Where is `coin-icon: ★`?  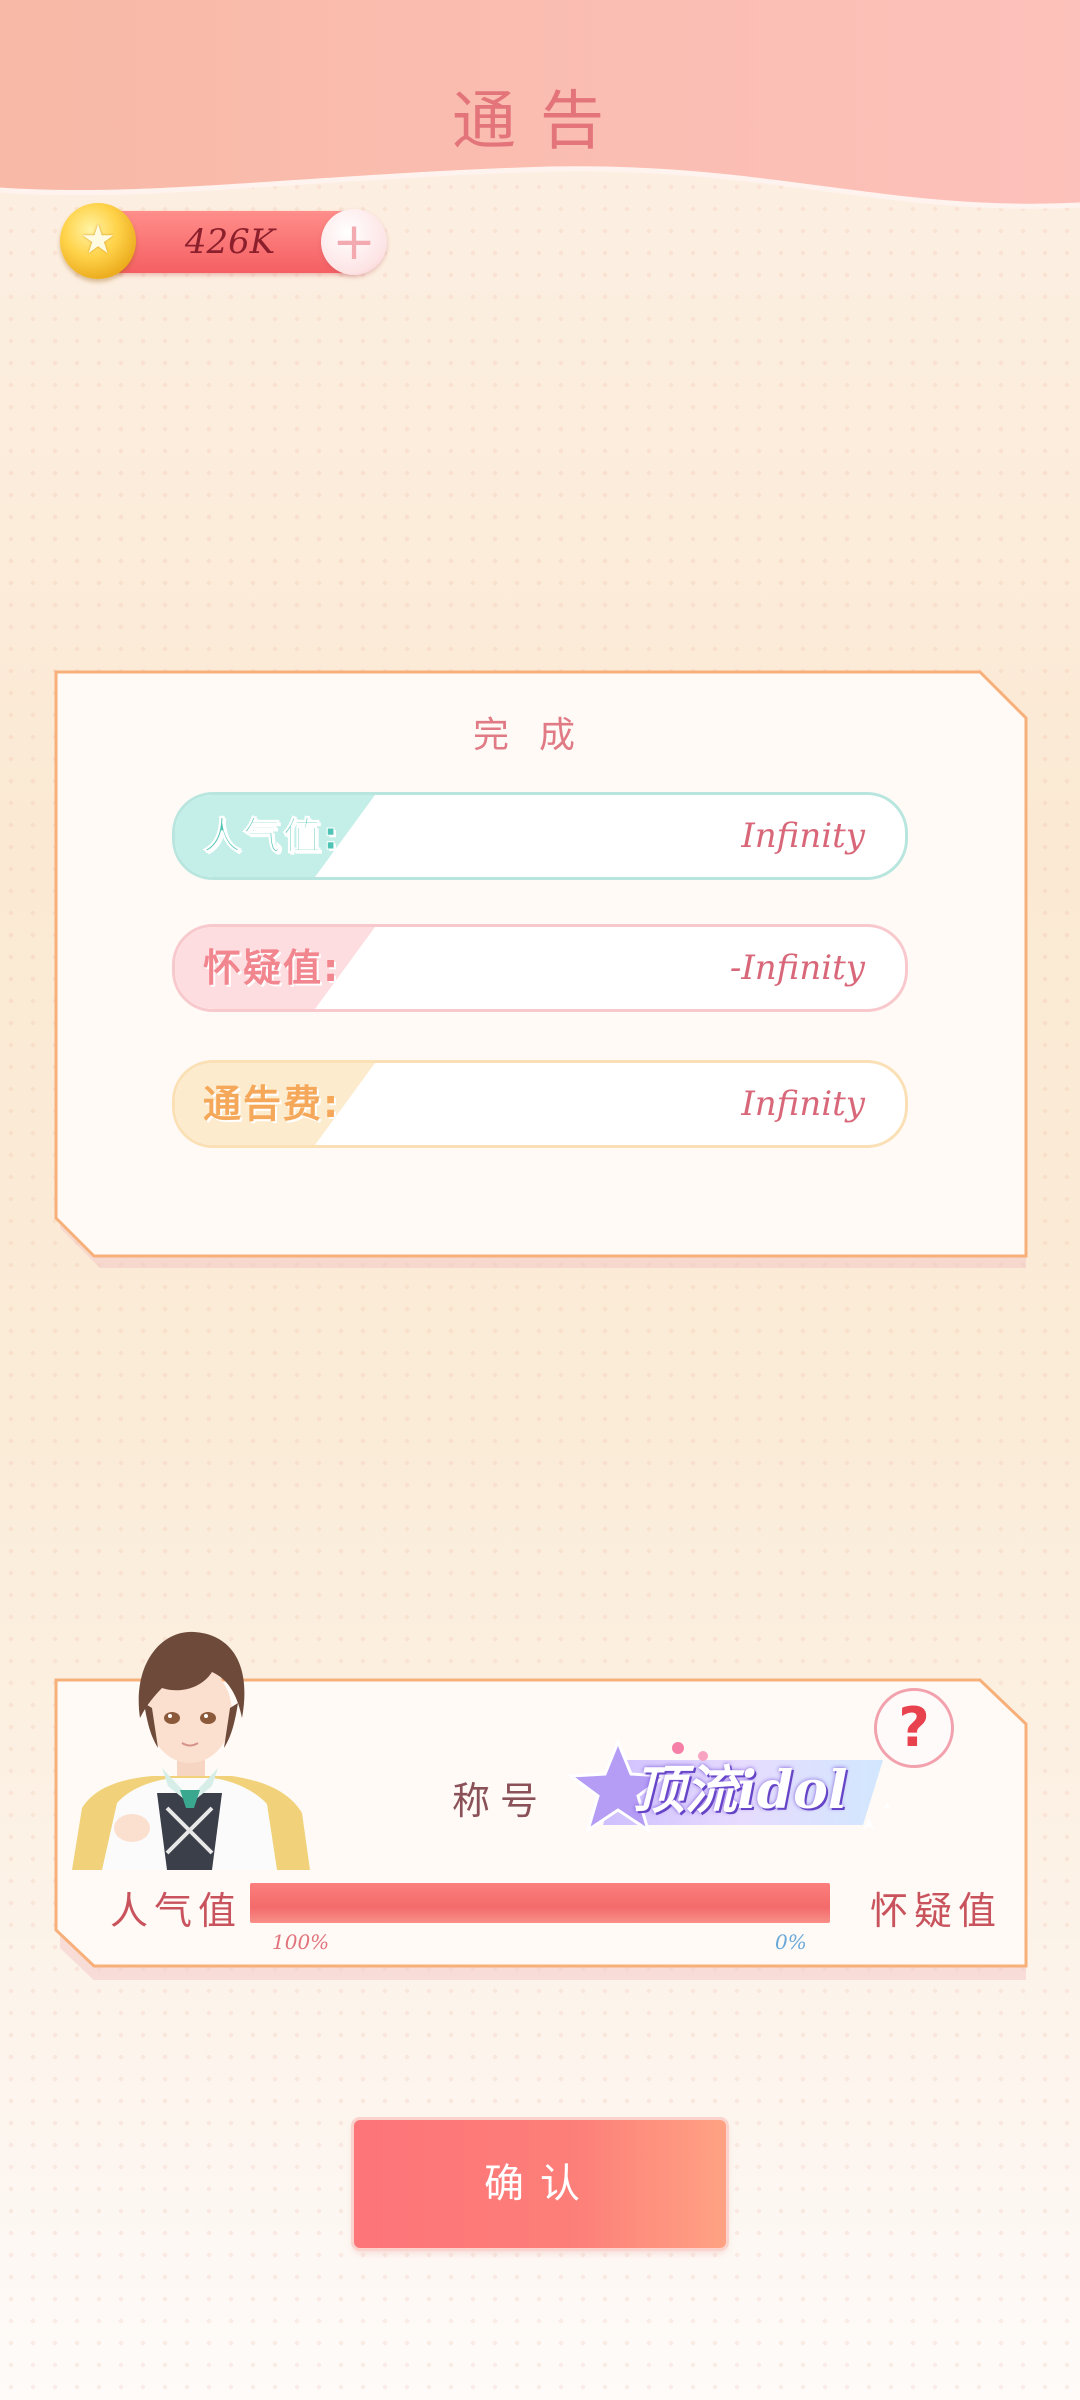 coin-icon: ★ is located at coordinates (98, 241).